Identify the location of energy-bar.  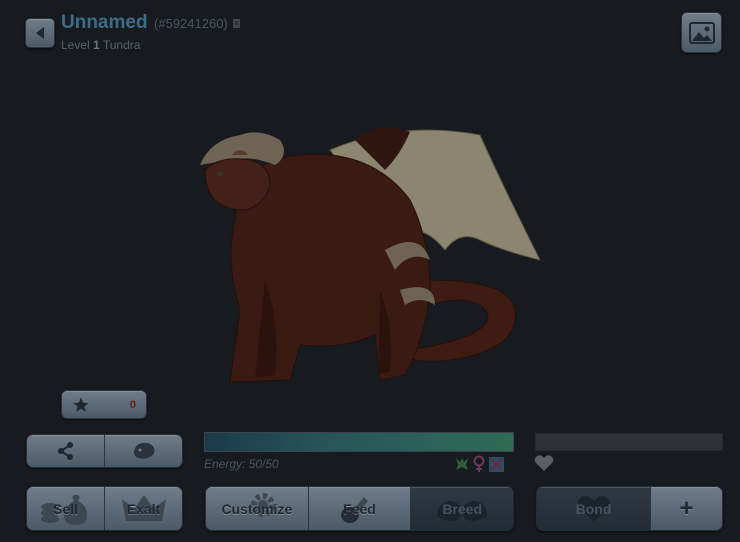
(359, 442).